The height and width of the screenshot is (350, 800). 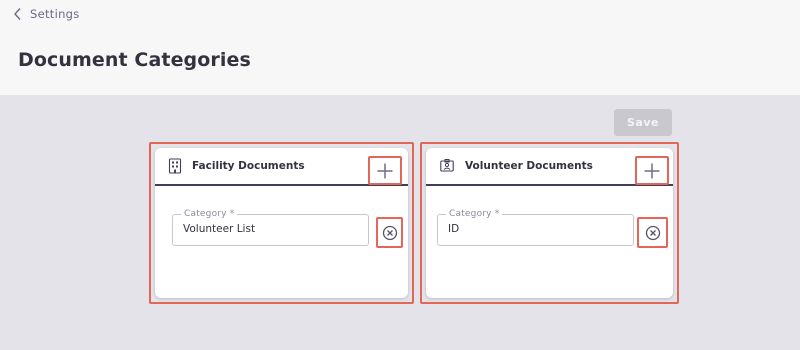 What do you see at coordinates (55, 14) in the screenshot?
I see `back-link-label: Settings` at bounding box center [55, 14].